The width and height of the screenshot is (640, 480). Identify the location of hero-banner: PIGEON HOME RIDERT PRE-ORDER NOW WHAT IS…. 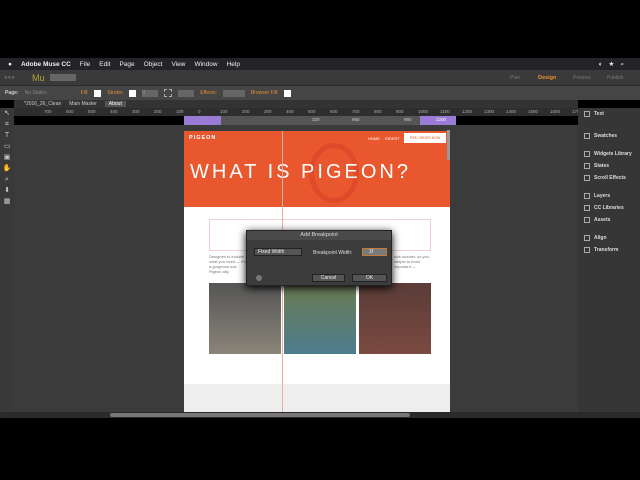
(317, 169).